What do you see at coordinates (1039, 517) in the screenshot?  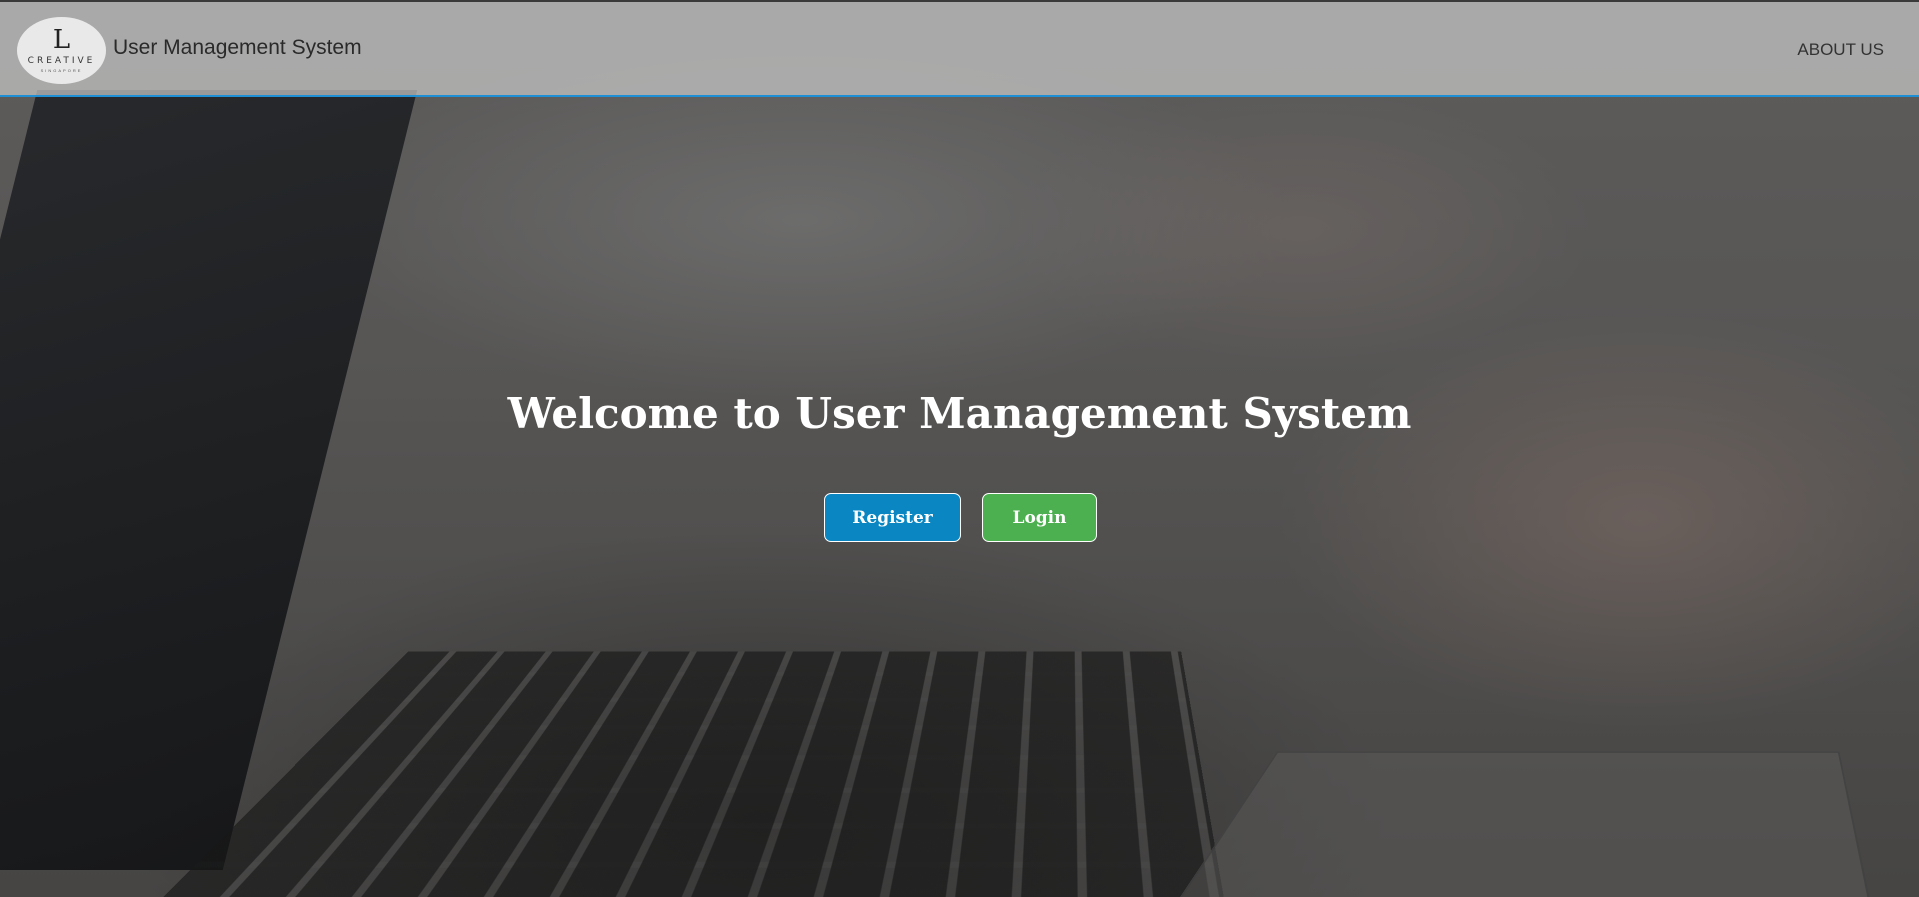 I see `login-button: Login` at bounding box center [1039, 517].